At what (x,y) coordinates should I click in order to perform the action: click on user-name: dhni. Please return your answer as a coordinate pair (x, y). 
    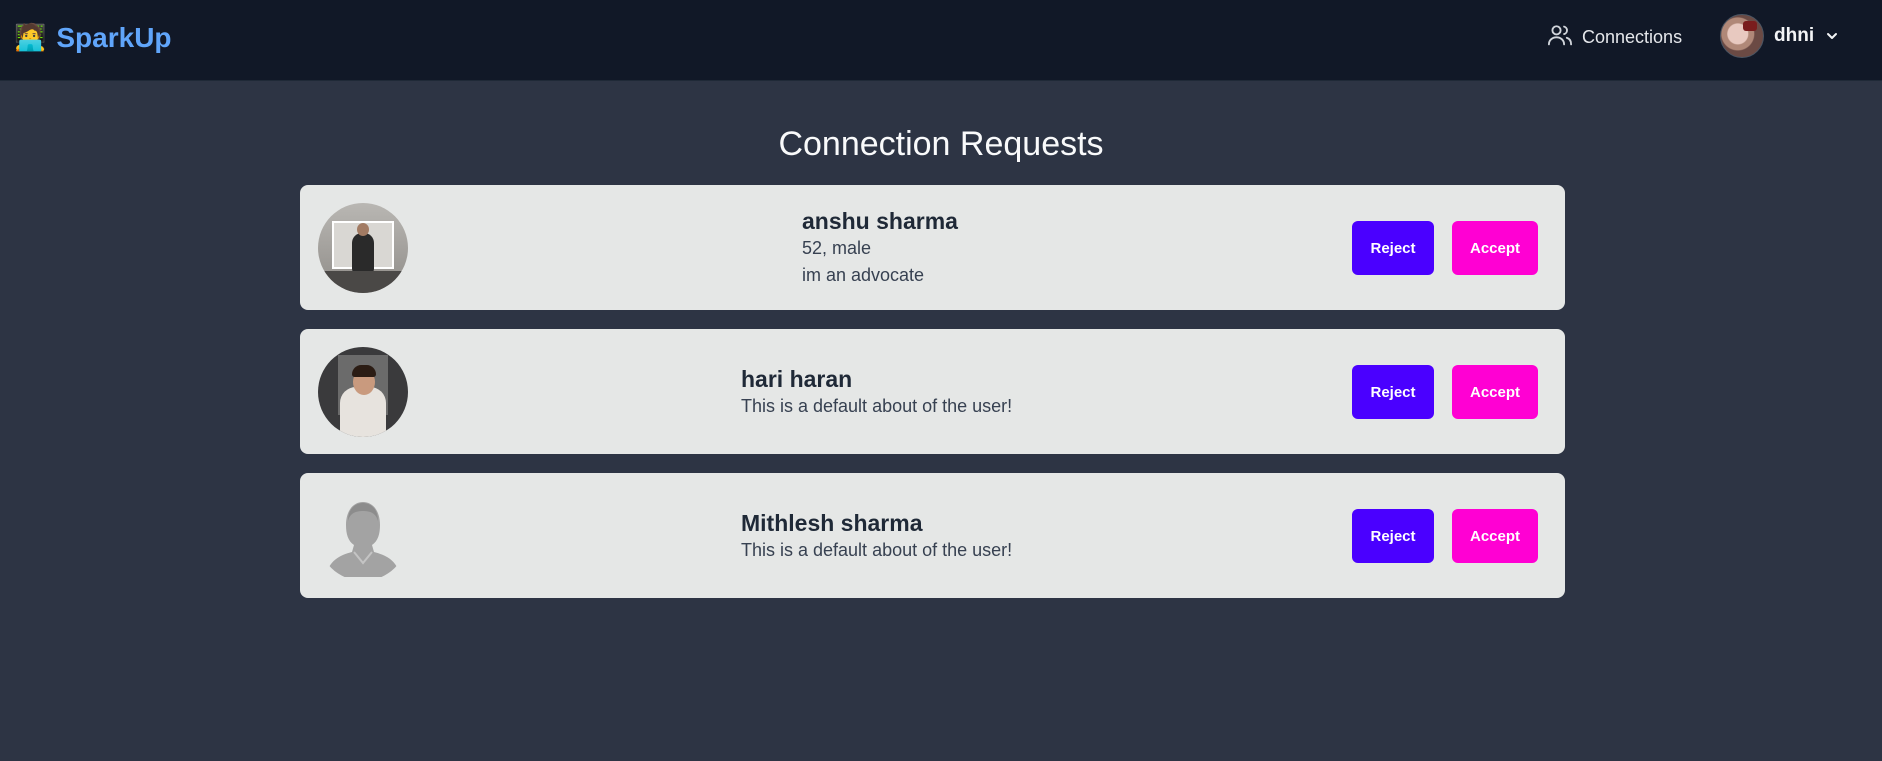
    Looking at the image, I should click on (1794, 35).